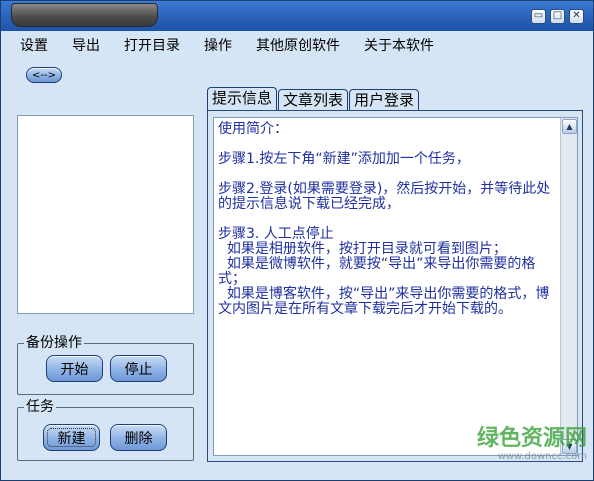  Describe the element at coordinates (138, 437) in the screenshot. I see `delete-task-button: 删除` at that location.